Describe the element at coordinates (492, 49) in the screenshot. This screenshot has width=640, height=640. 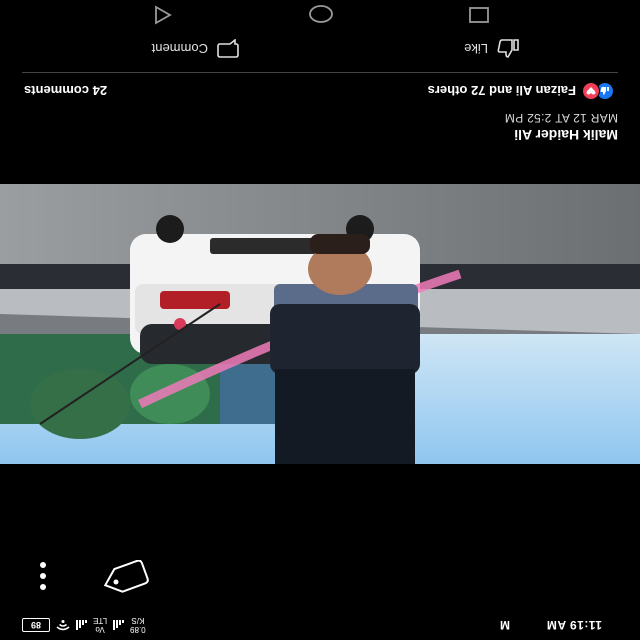
I see `like-button: Like` at that location.